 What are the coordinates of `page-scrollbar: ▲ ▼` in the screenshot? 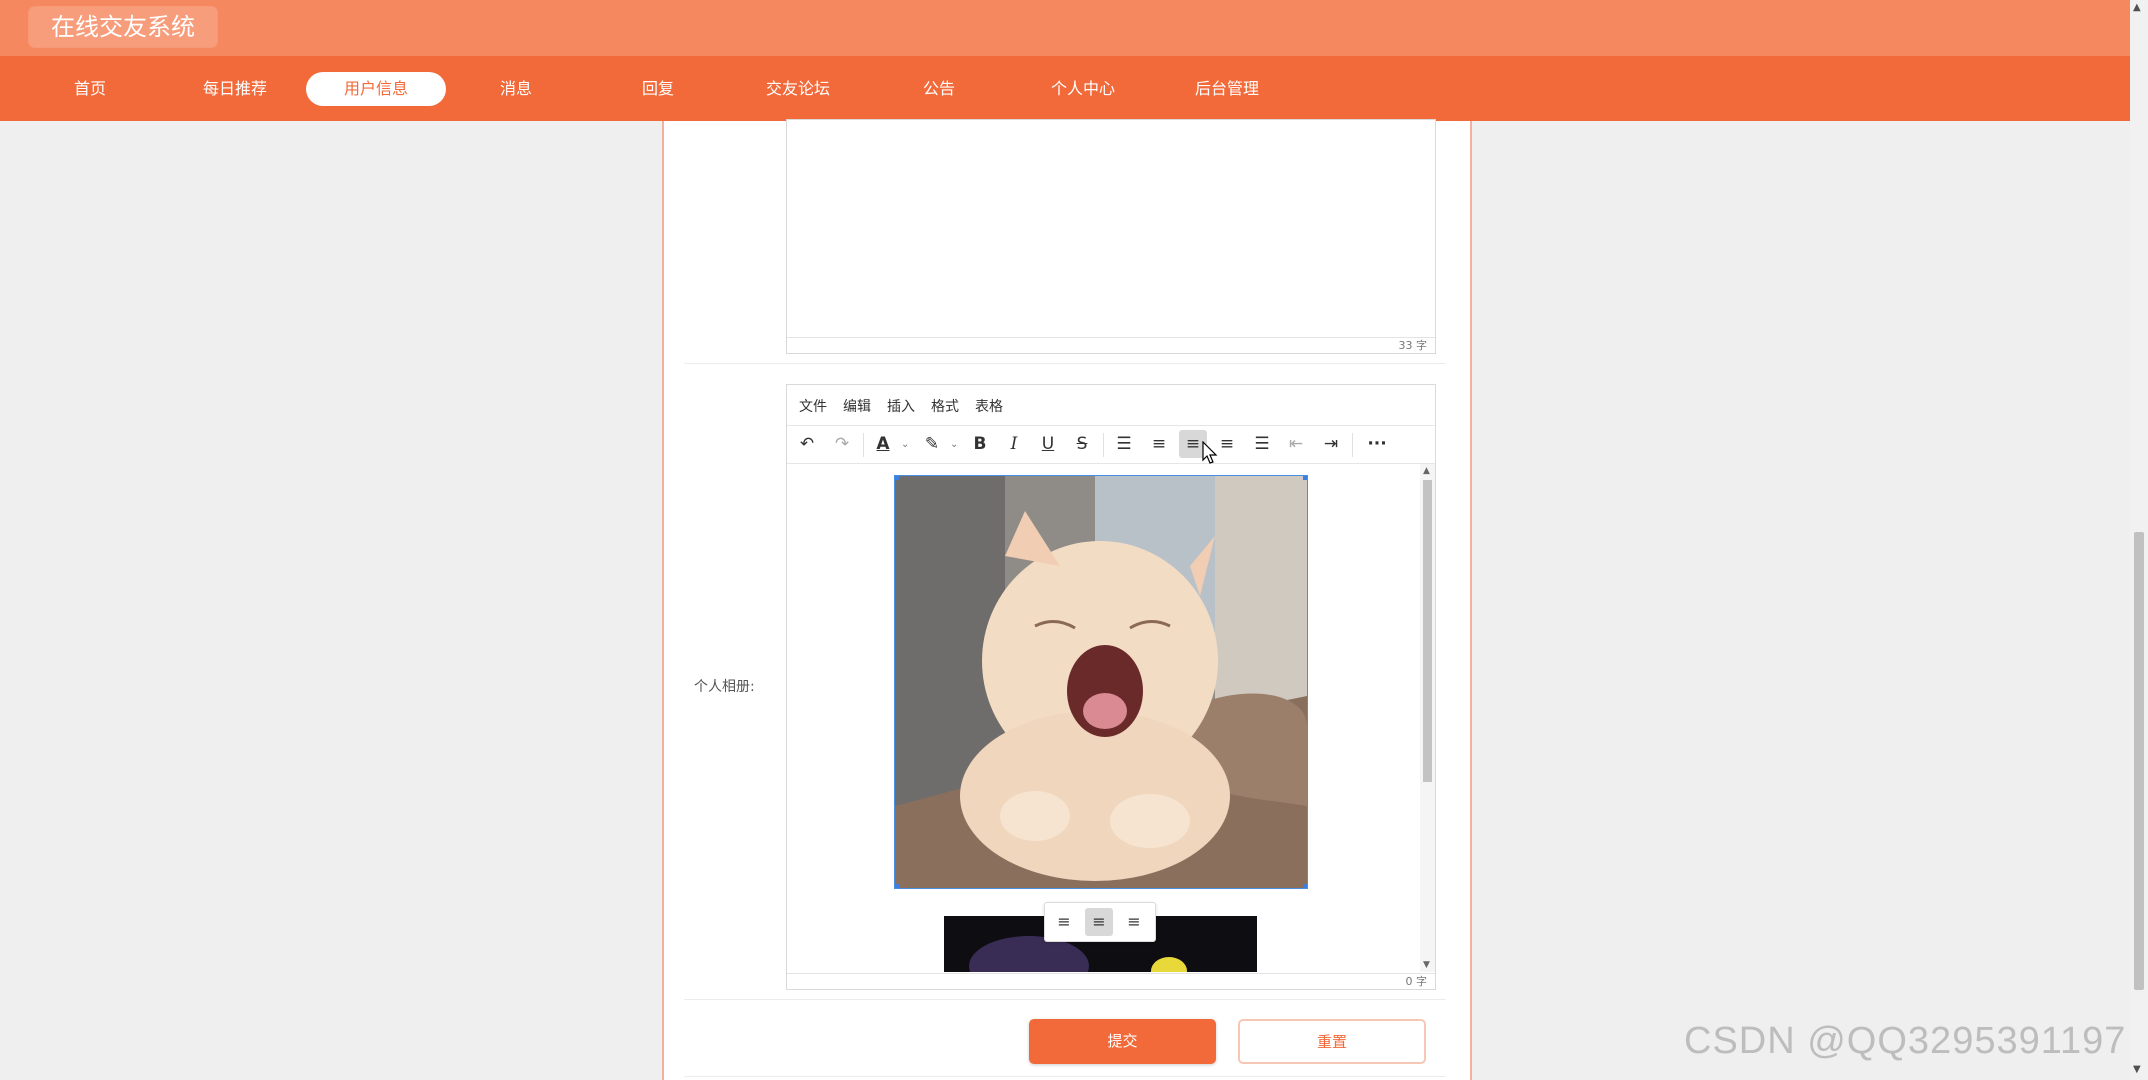 It's located at (2139, 540).